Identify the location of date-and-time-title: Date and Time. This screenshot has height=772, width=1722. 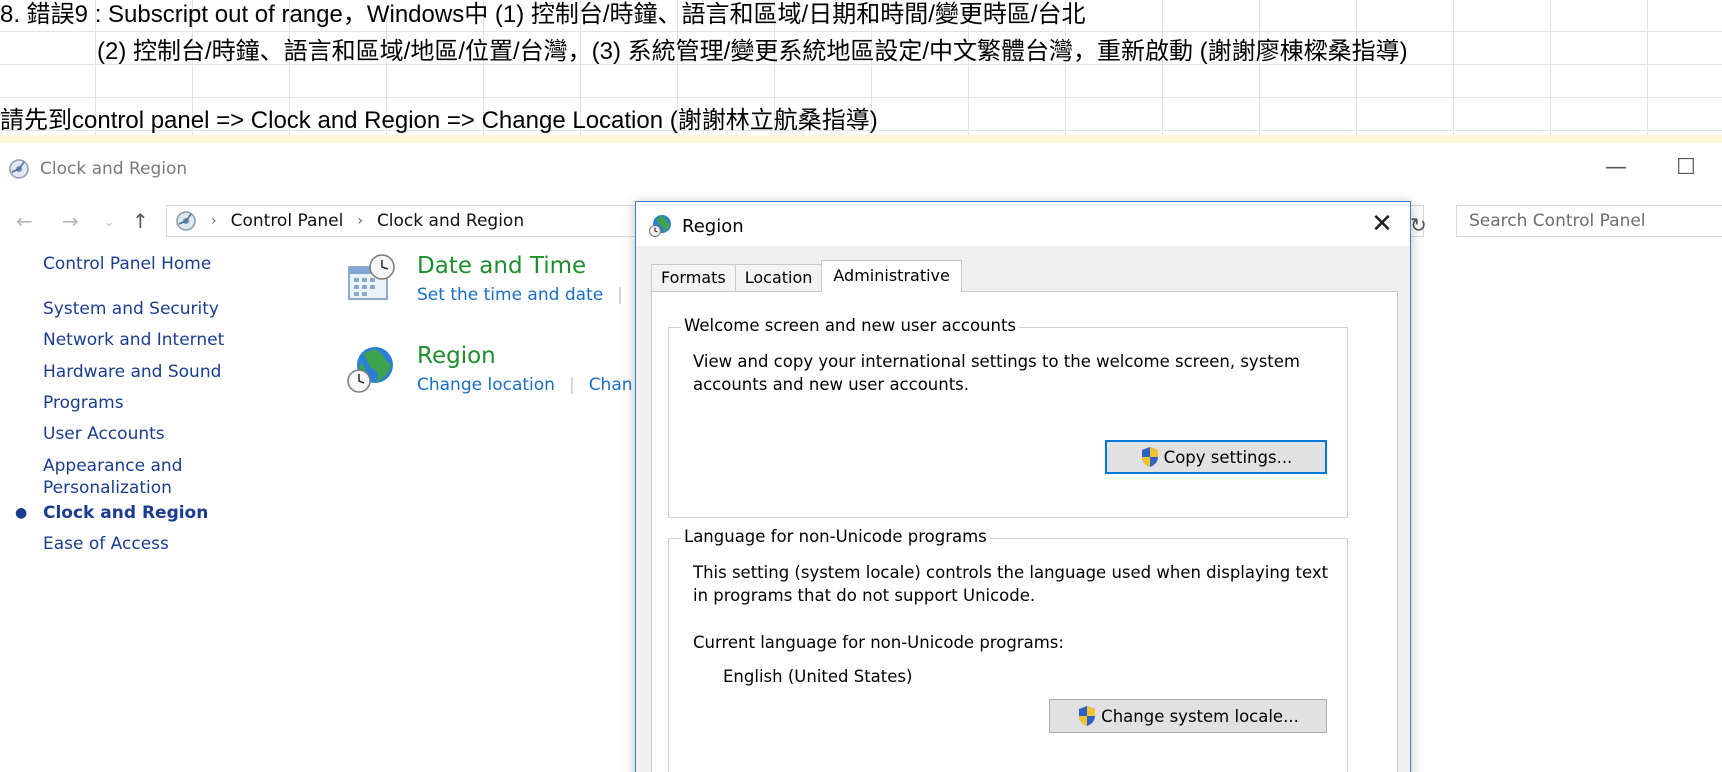
(501, 266).